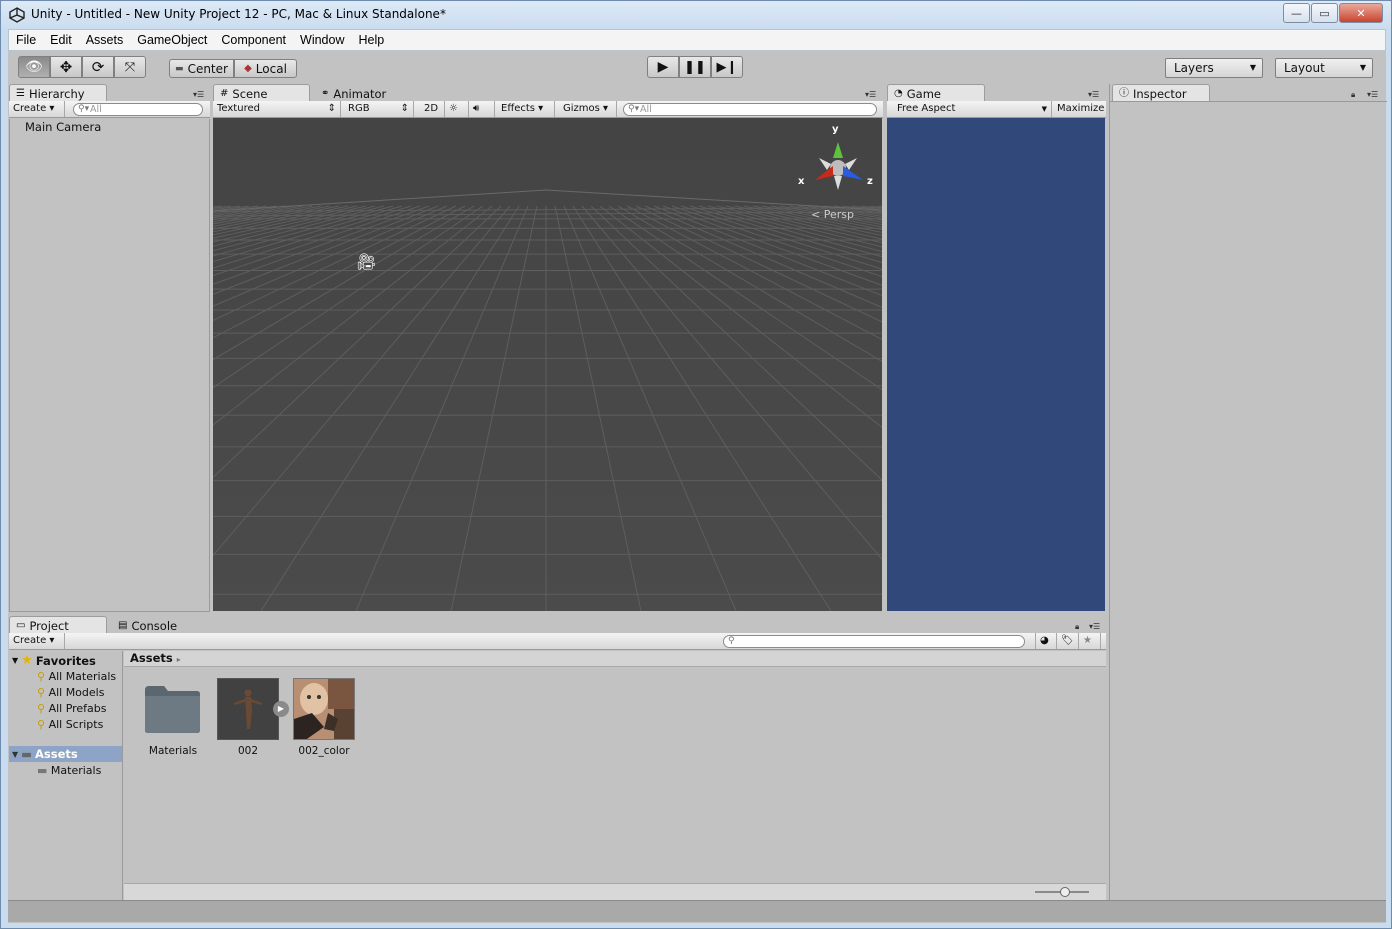 The image size is (1392, 929). What do you see at coordinates (179, 68) in the screenshot?
I see `pivot-icon: ▬` at bounding box center [179, 68].